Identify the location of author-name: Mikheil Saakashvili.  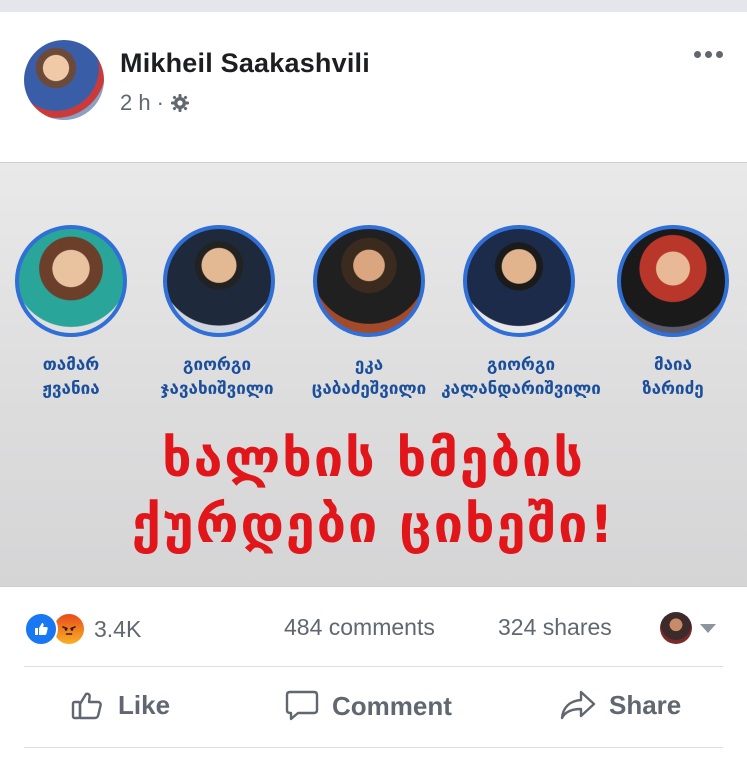
(245, 63).